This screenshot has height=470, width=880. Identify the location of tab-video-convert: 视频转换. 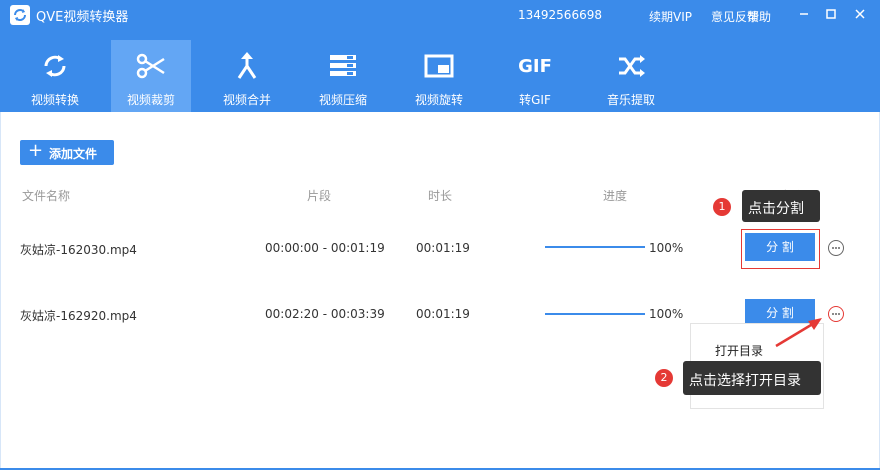
(55, 76).